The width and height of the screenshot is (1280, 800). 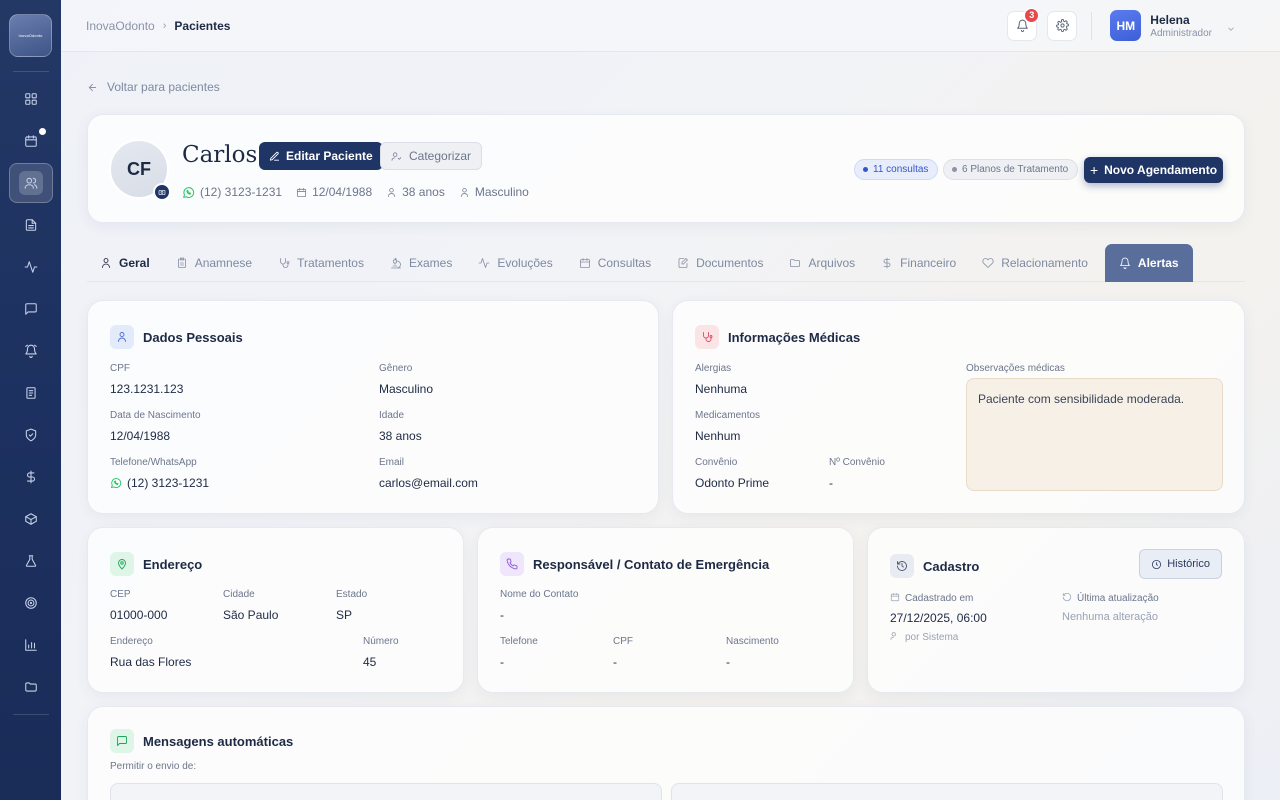 I want to click on settings-button, so click(x=1062, y=25).